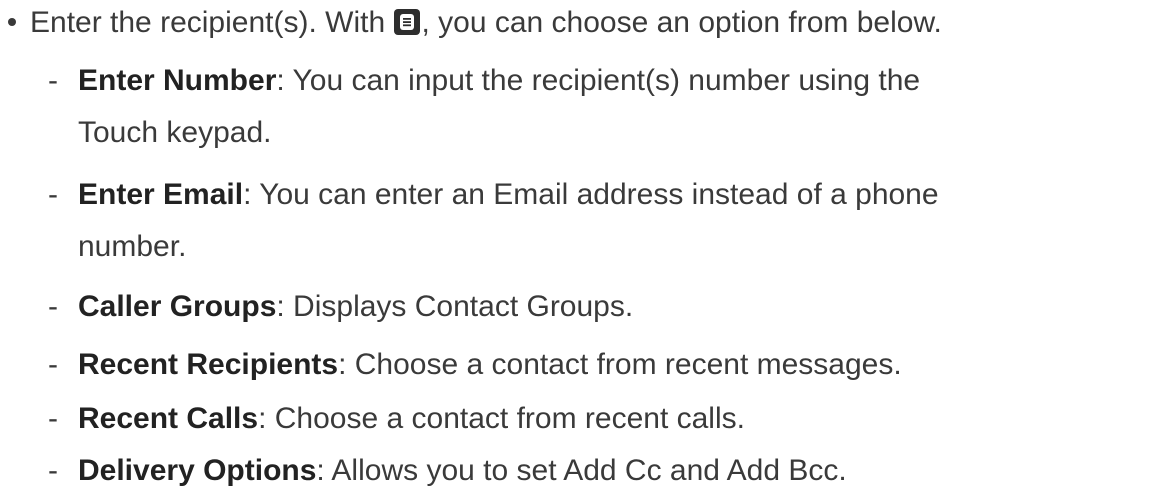 The width and height of the screenshot is (1175, 487). I want to click on option-line: Caller Groups: Displays Contact Groups., so click(355, 307).